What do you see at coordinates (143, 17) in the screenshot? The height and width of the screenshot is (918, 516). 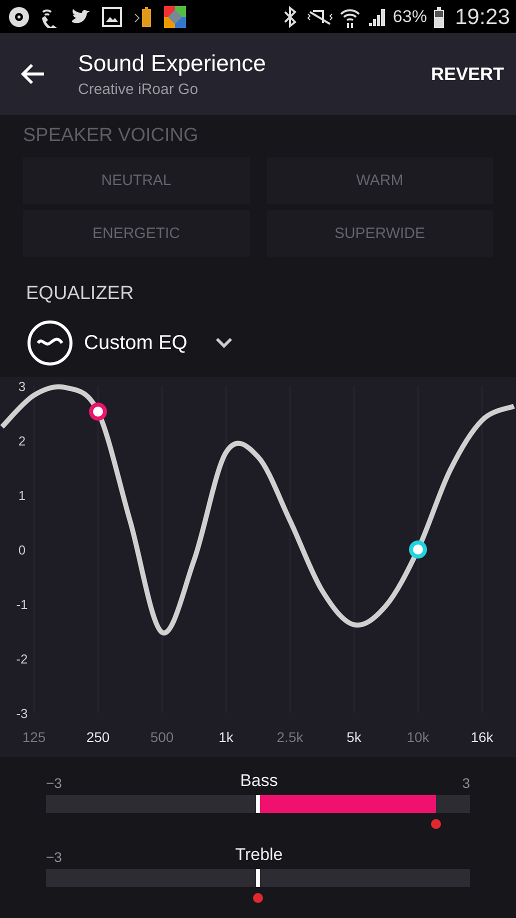 I see `battery-charging-icon` at bounding box center [143, 17].